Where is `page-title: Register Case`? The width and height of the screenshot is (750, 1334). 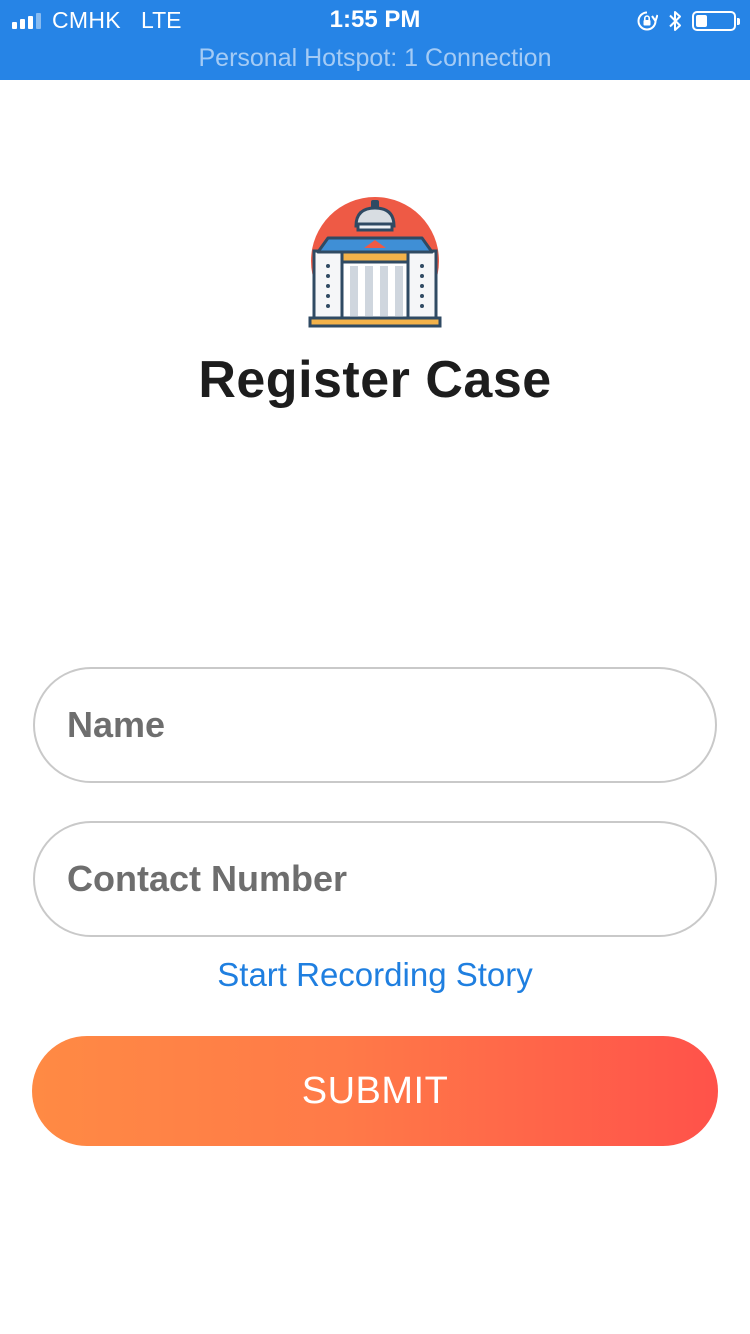
page-title: Register Case is located at coordinates (375, 380).